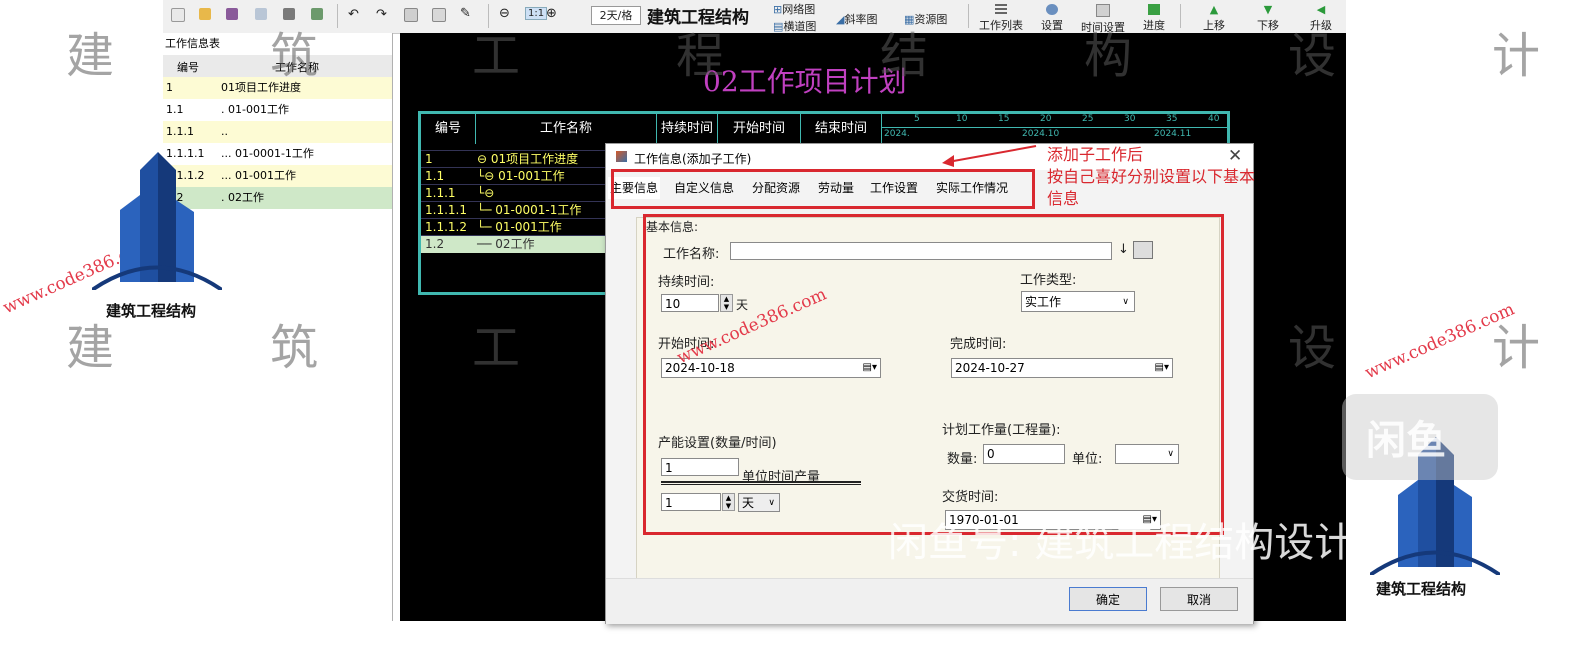  Describe the element at coordinates (1172, 119) in the screenshot. I see `timeline-tick: 35` at that location.